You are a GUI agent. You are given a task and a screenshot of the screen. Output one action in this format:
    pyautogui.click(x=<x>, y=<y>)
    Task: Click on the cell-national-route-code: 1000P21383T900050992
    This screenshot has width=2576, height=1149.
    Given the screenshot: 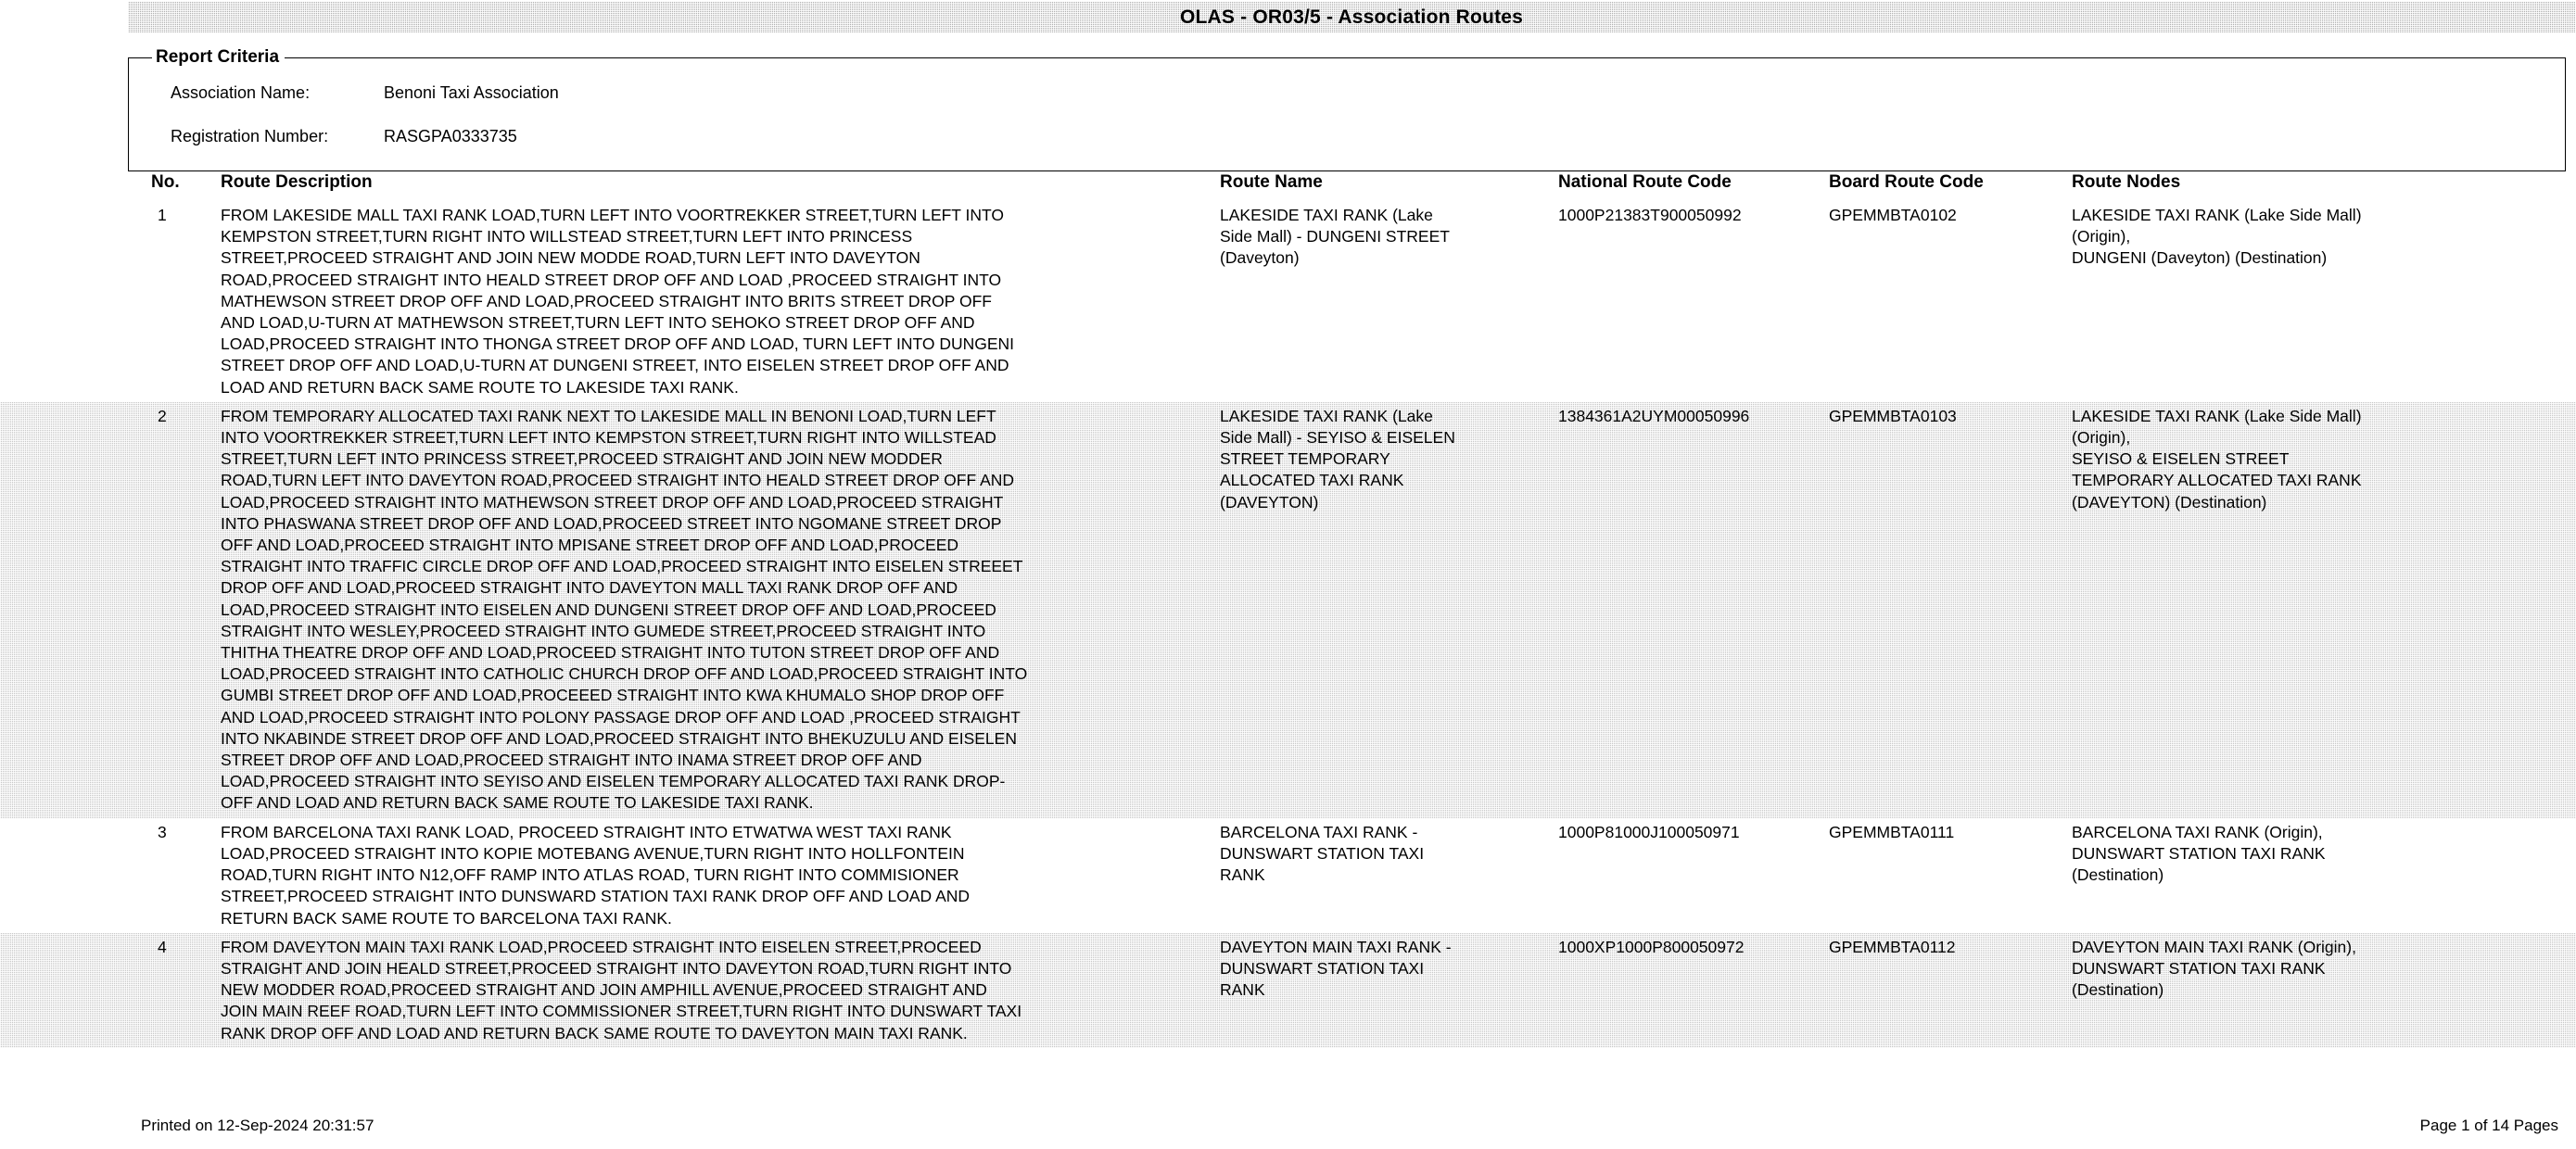 What is the action you would take?
    pyautogui.click(x=1650, y=215)
    